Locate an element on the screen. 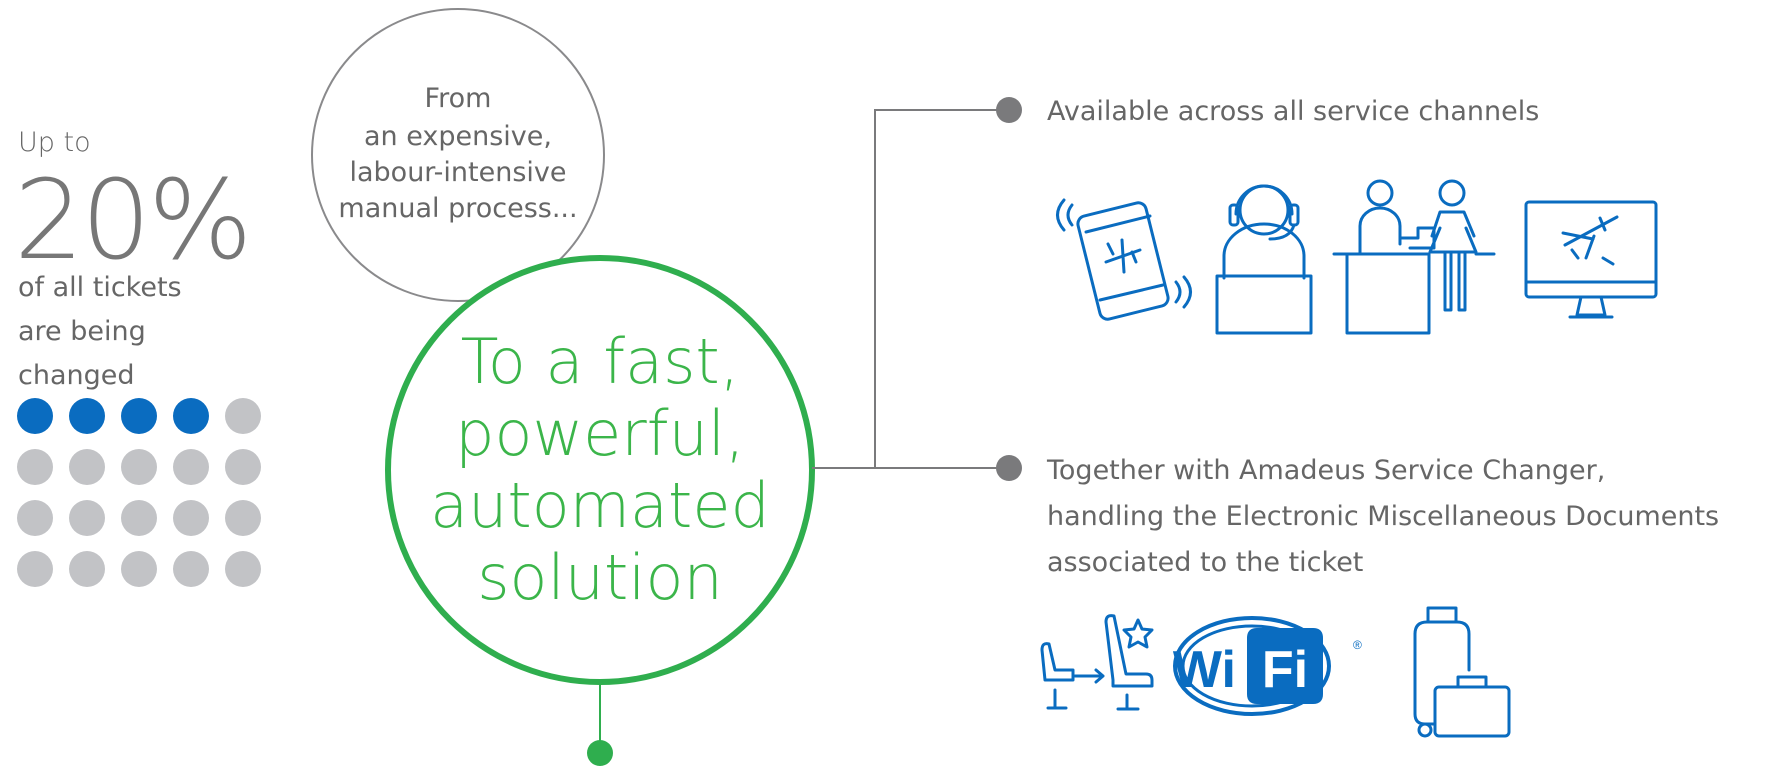  bullet-line: associated to the ticket is located at coordinates (1205, 562).